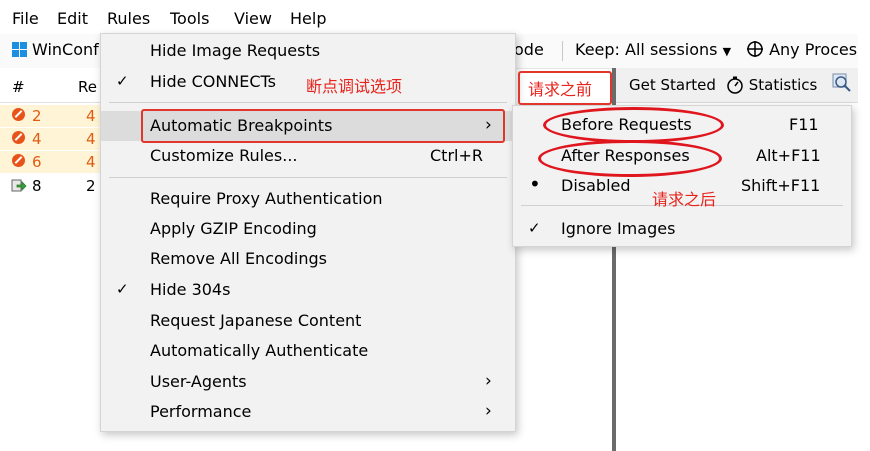 Image resolution: width=870 pixels, height=451 pixels. What do you see at coordinates (50, 162) in the screenshot?
I see `session-row: 6 4` at bounding box center [50, 162].